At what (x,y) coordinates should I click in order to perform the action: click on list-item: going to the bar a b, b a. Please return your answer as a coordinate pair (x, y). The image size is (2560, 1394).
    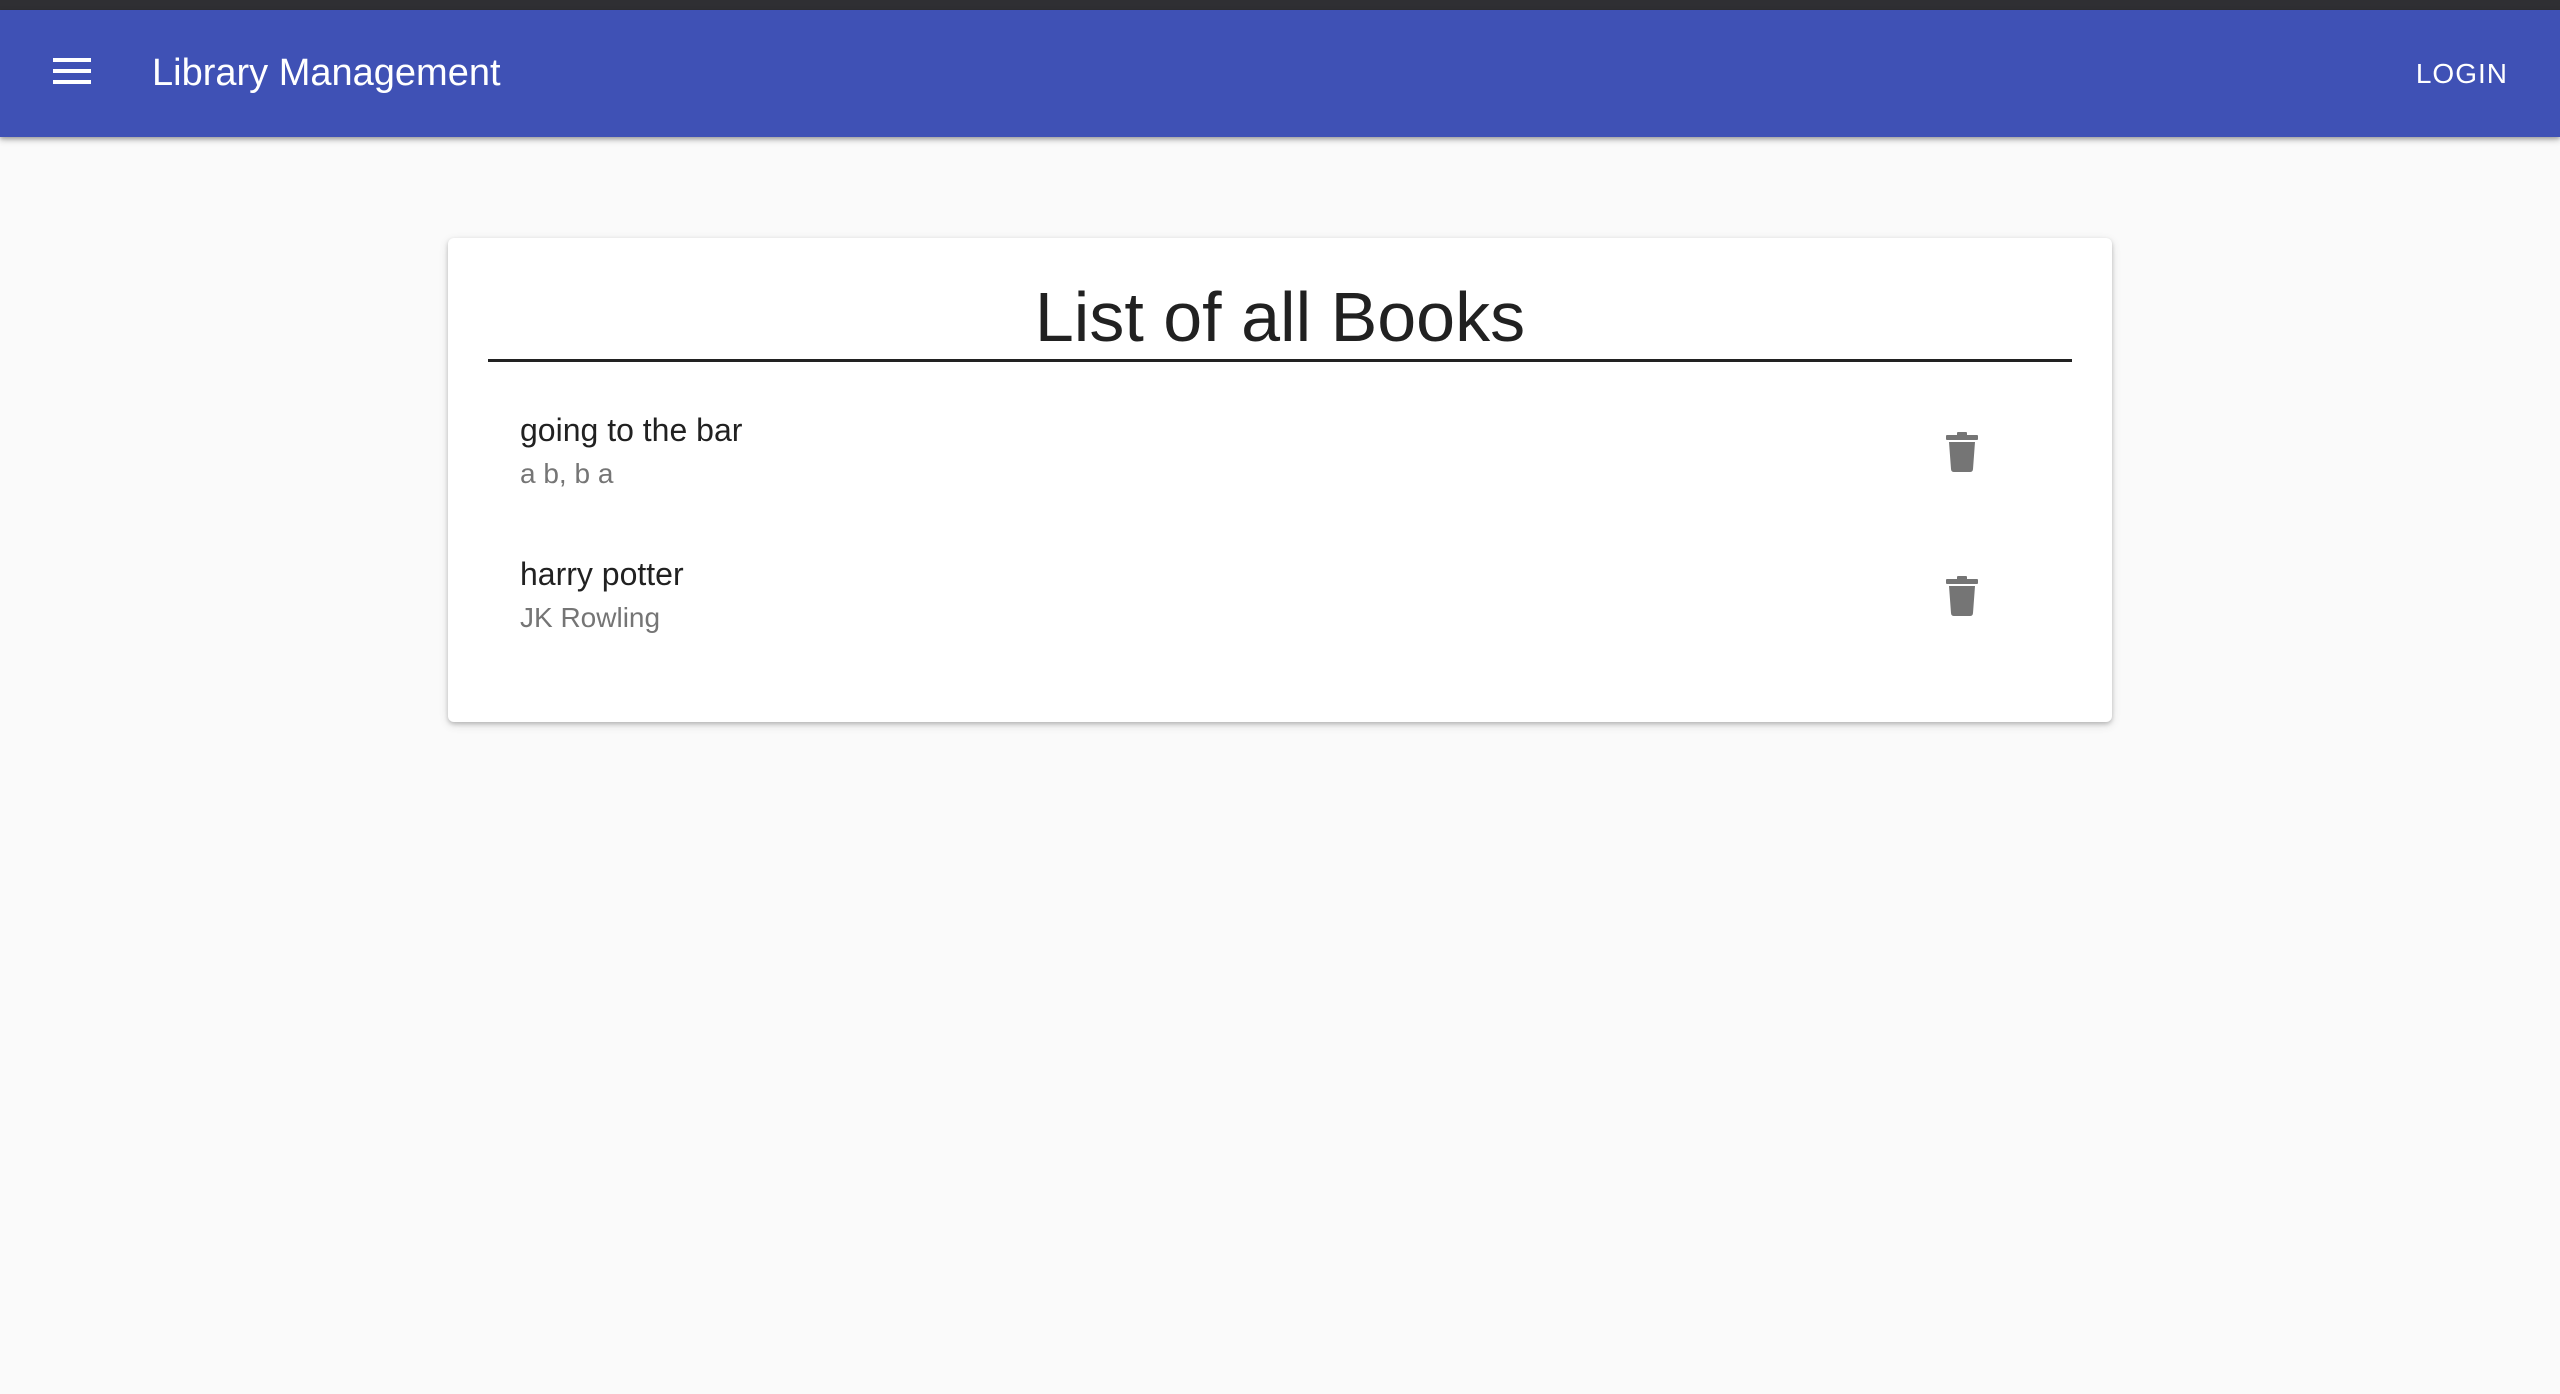
    Looking at the image, I should click on (1280, 454).